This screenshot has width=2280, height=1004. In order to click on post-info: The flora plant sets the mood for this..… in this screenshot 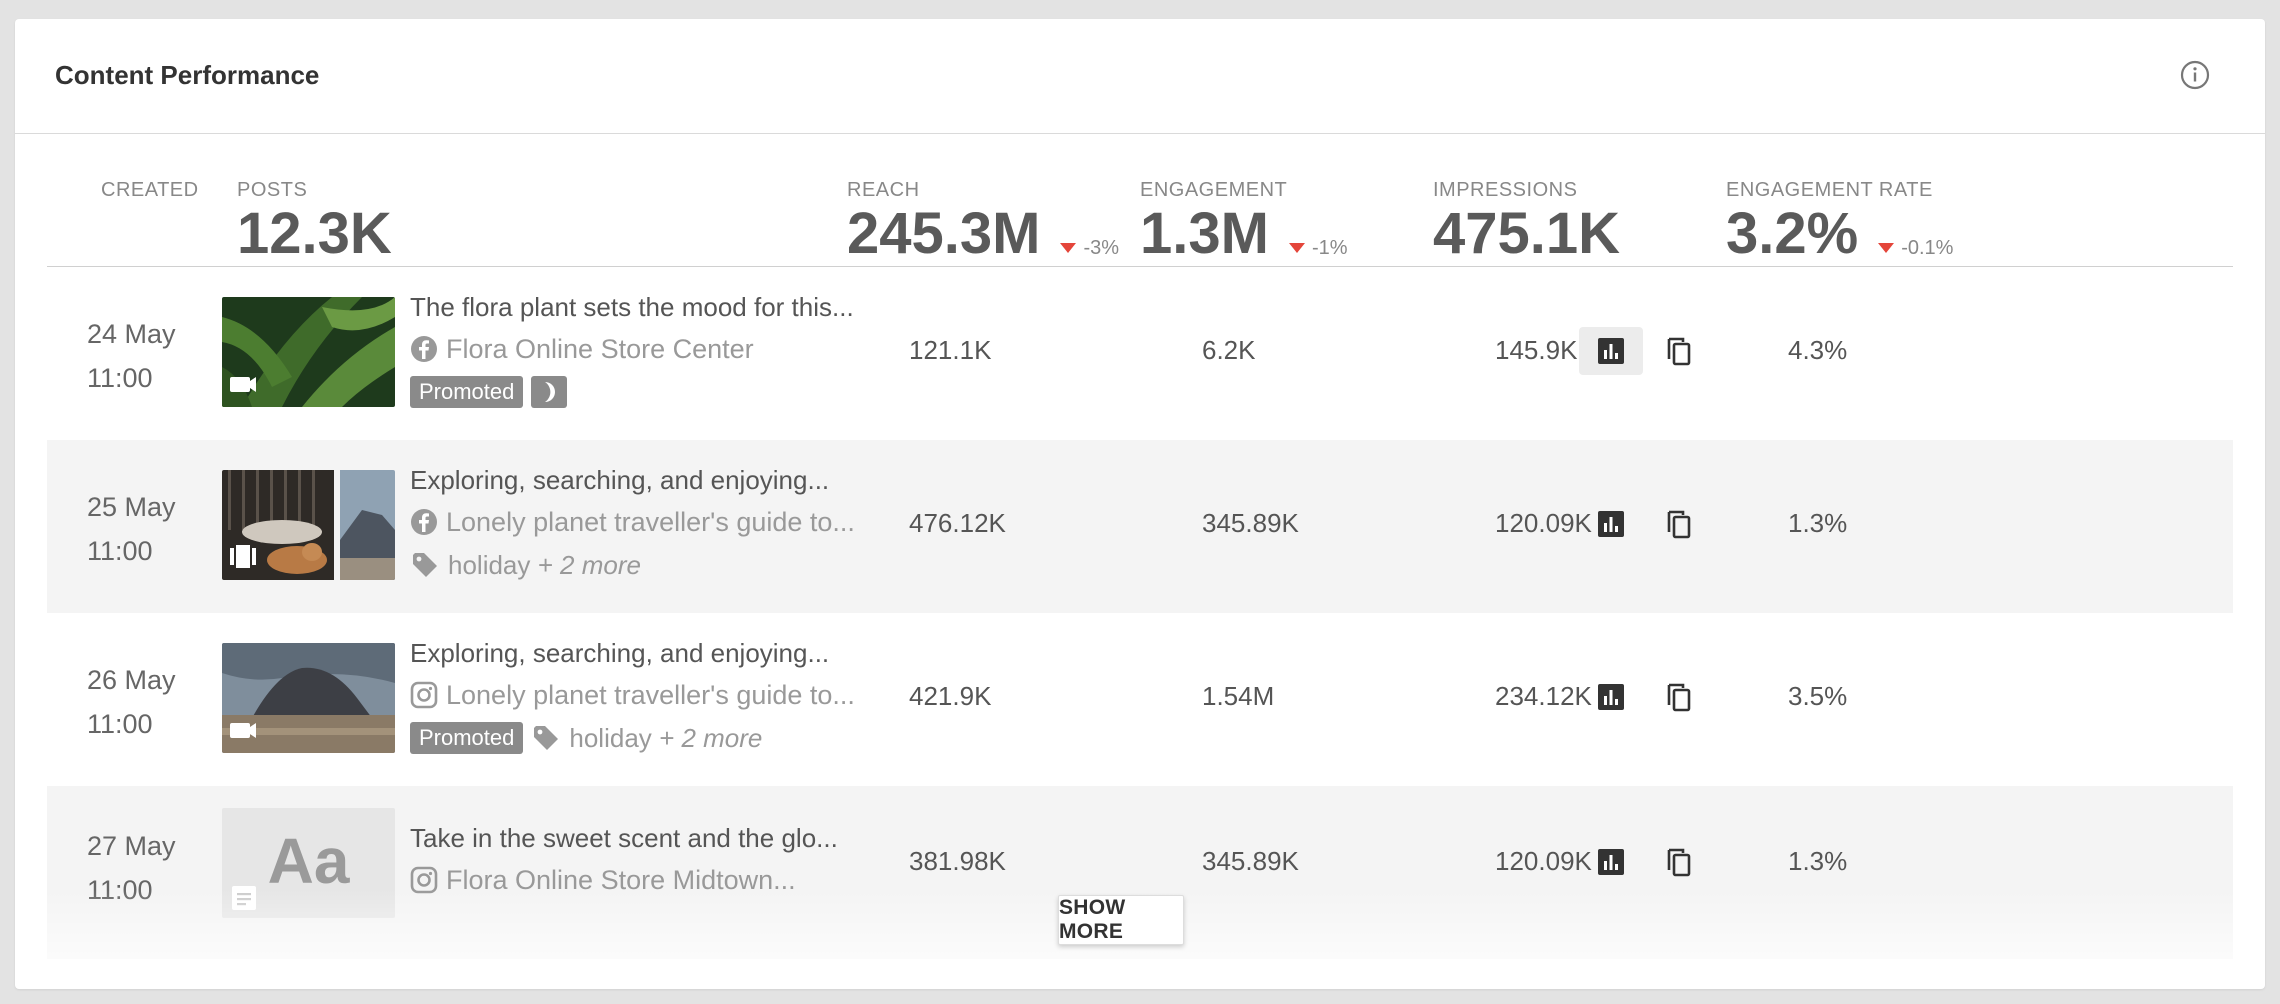, I will do `click(635, 349)`.